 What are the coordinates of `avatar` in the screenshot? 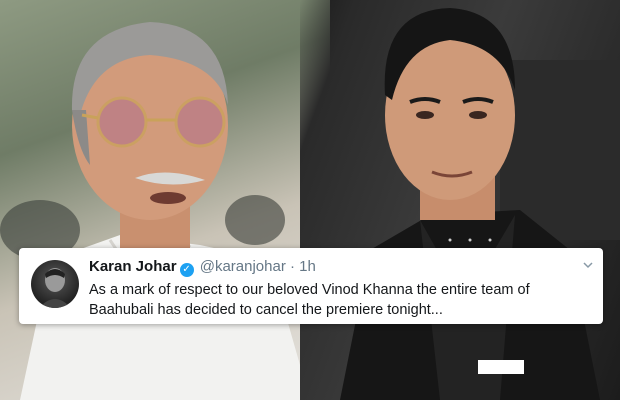 It's located at (55, 284).